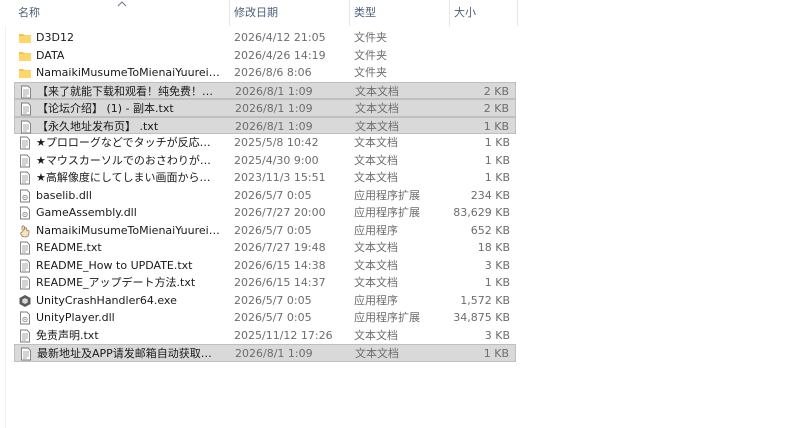 The height and width of the screenshot is (428, 800). I want to click on file-date: 2023/11/3 15:51, so click(280, 177).